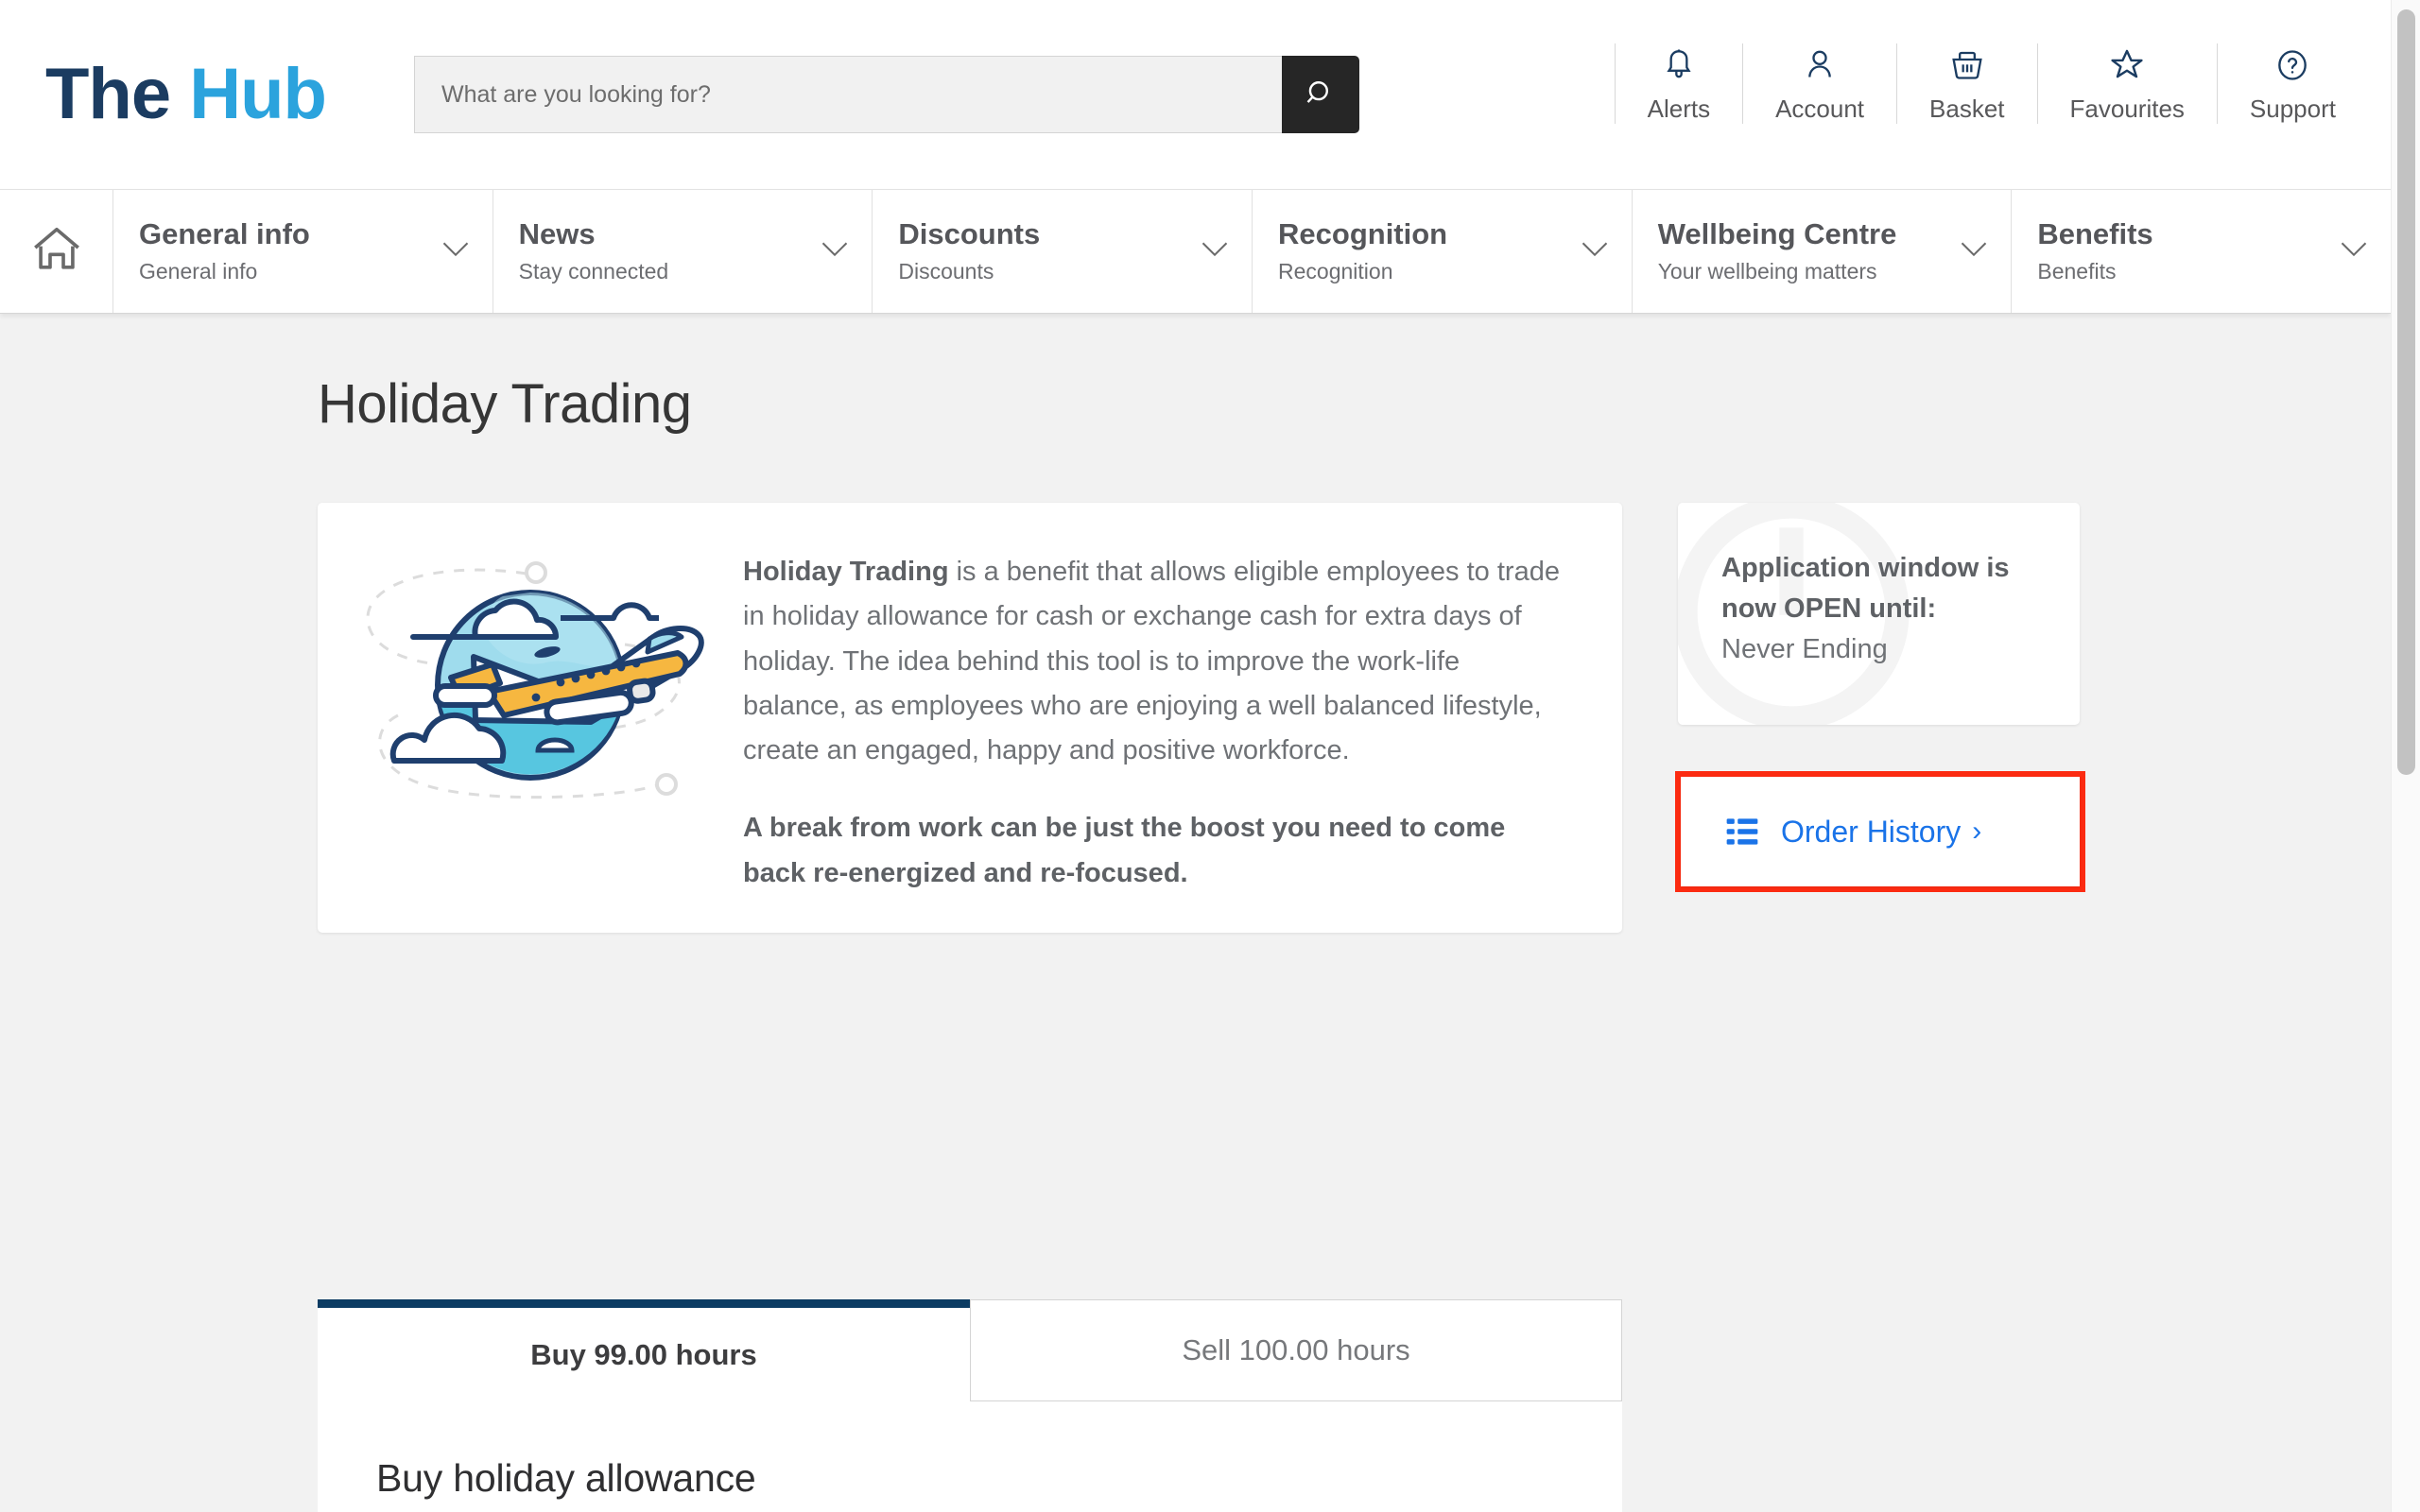 The width and height of the screenshot is (2420, 1512). I want to click on nav-item-subtitle: Stay connected, so click(593, 271).